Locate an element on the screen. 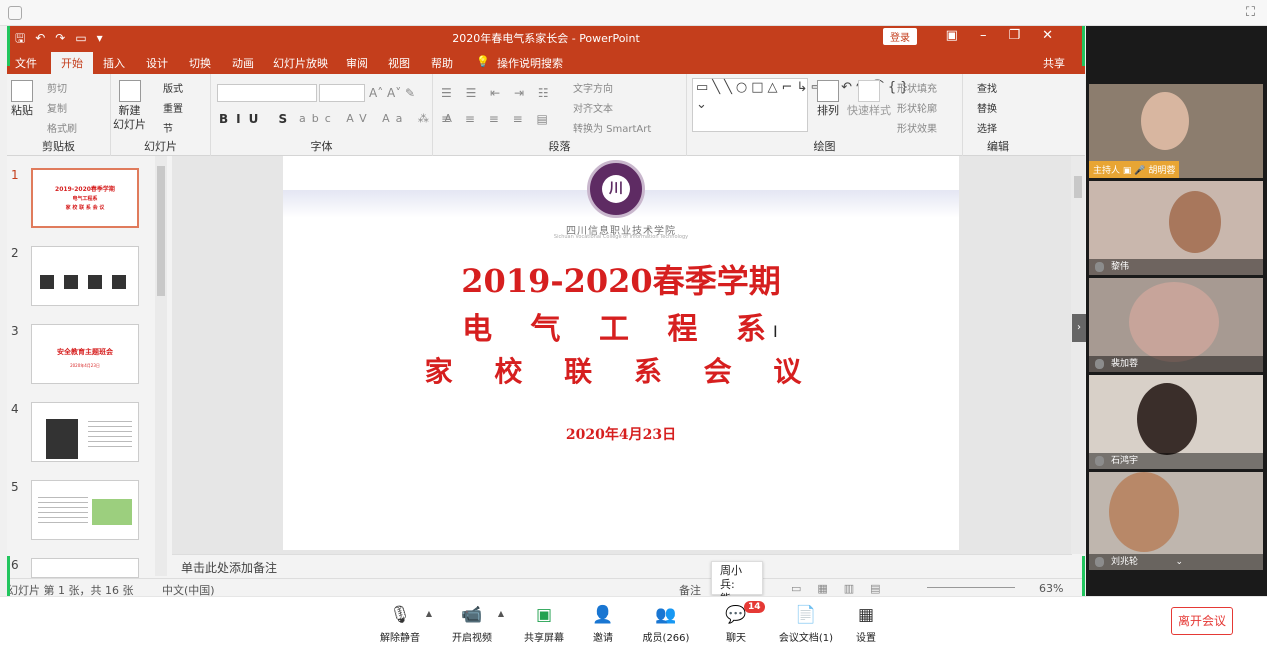 The image size is (1267, 652). collapse-video-icon: › is located at coordinates (1079, 328).